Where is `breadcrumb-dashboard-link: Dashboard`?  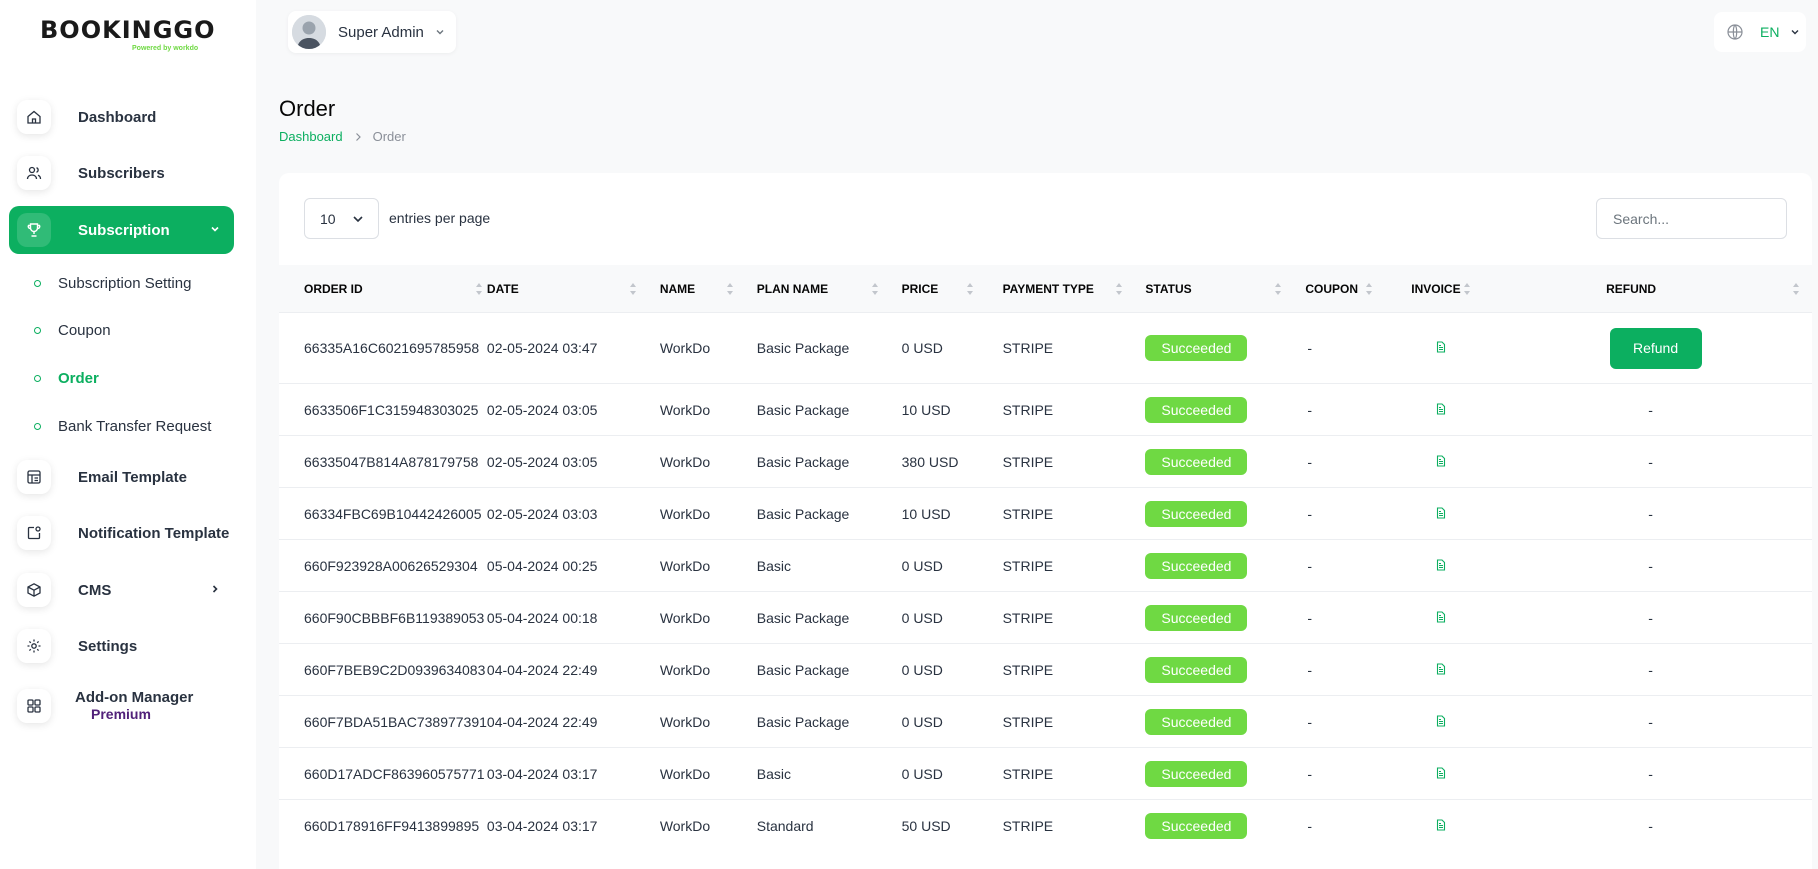
breadcrumb-dashboard-link: Dashboard is located at coordinates (311, 136).